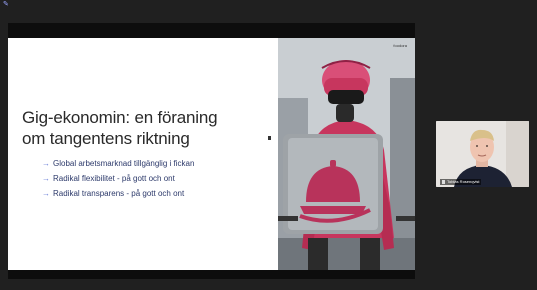 The width and height of the screenshot is (537, 290). What do you see at coordinates (106, 138) in the screenshot?
I see `slide-title-line-2: om tangentens riktning` at bounding box center [106, 138].